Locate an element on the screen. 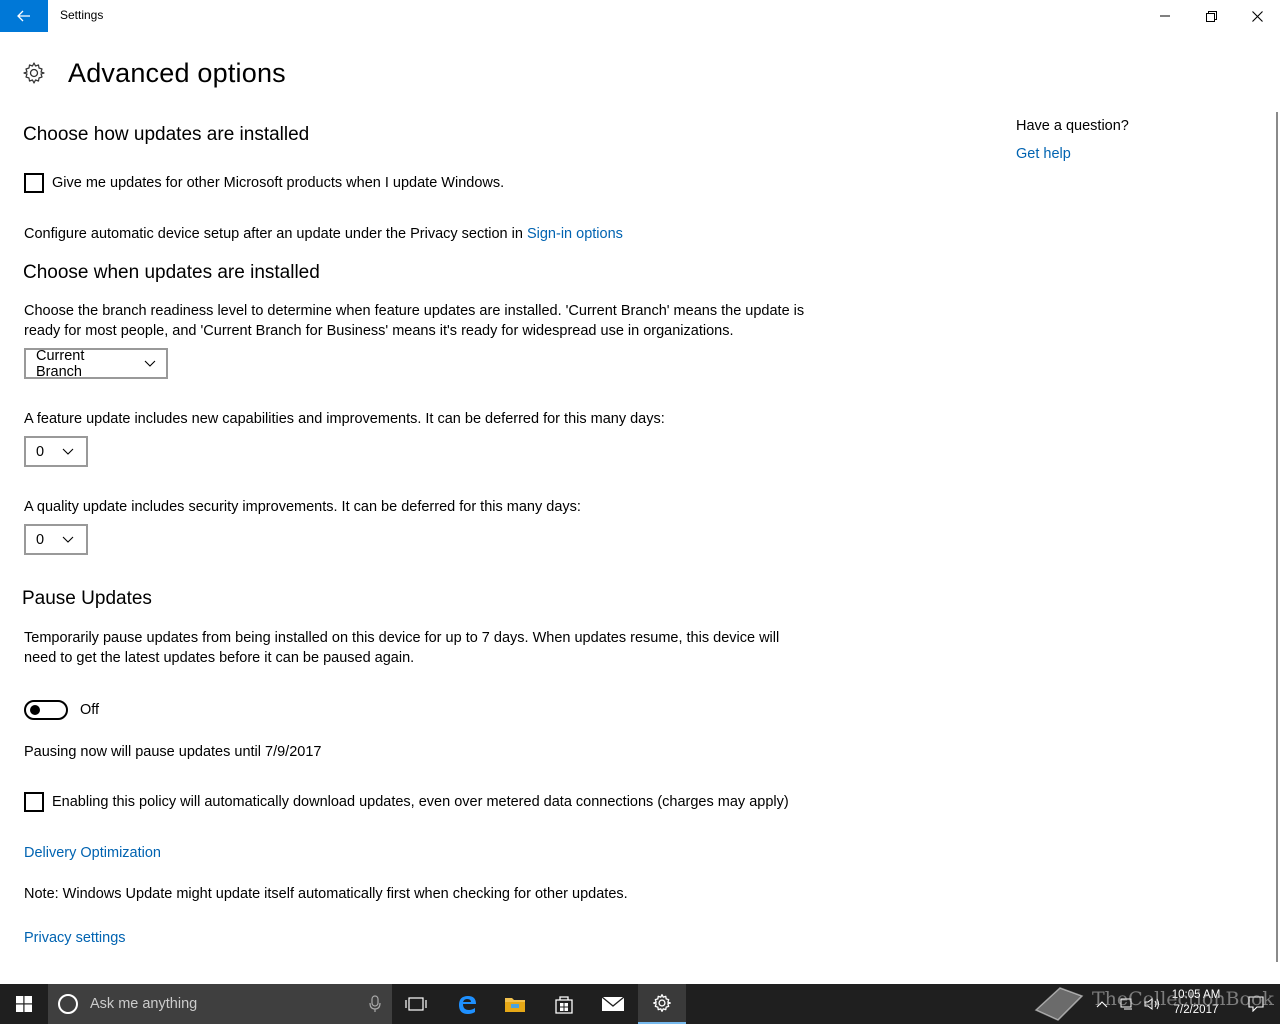 The height and width of the screenshot is (1024, 1280). file-explorer-button is located at coordinates (515, 1004).